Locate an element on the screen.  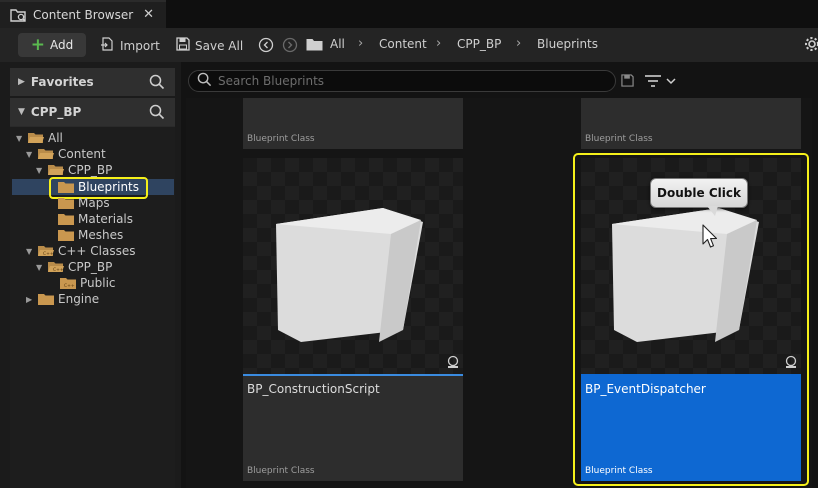
settings-gear-icon is located at coordinates (811, 45).